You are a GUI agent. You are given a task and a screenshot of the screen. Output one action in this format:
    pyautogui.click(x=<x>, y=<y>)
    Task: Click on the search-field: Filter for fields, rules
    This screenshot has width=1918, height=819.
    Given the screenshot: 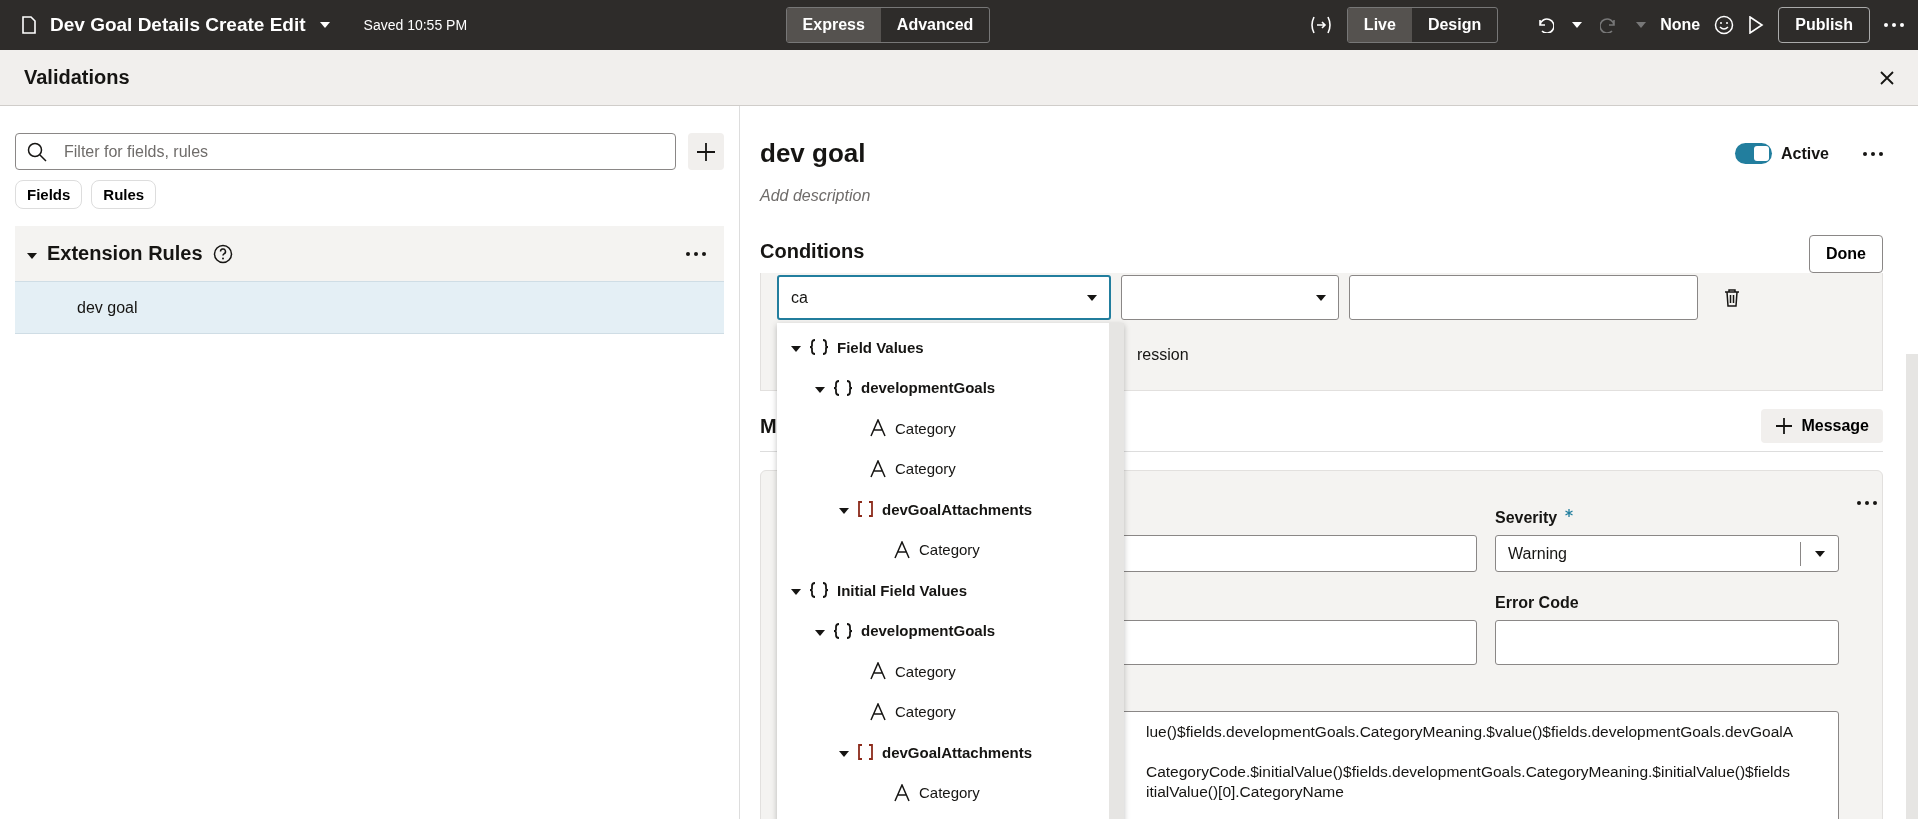 What is the action you would take?
    pyautogui.click(x=345, y=151)
    